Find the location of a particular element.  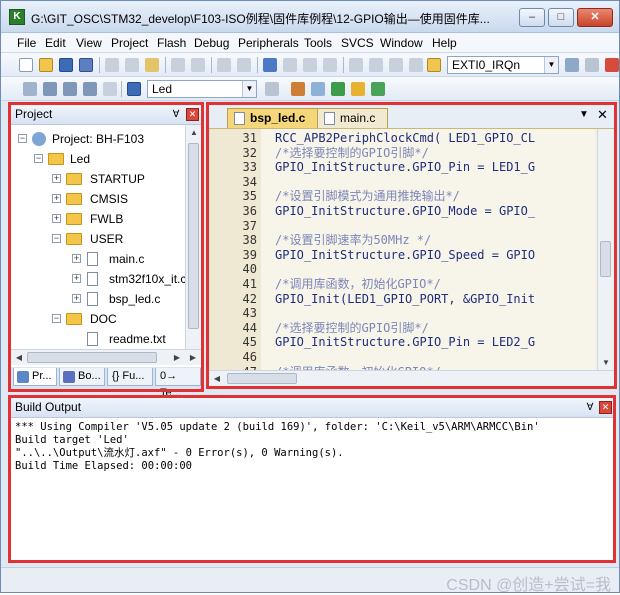

editor-vertical-scrollbar: ▼ is located at coordinates (605, 249).